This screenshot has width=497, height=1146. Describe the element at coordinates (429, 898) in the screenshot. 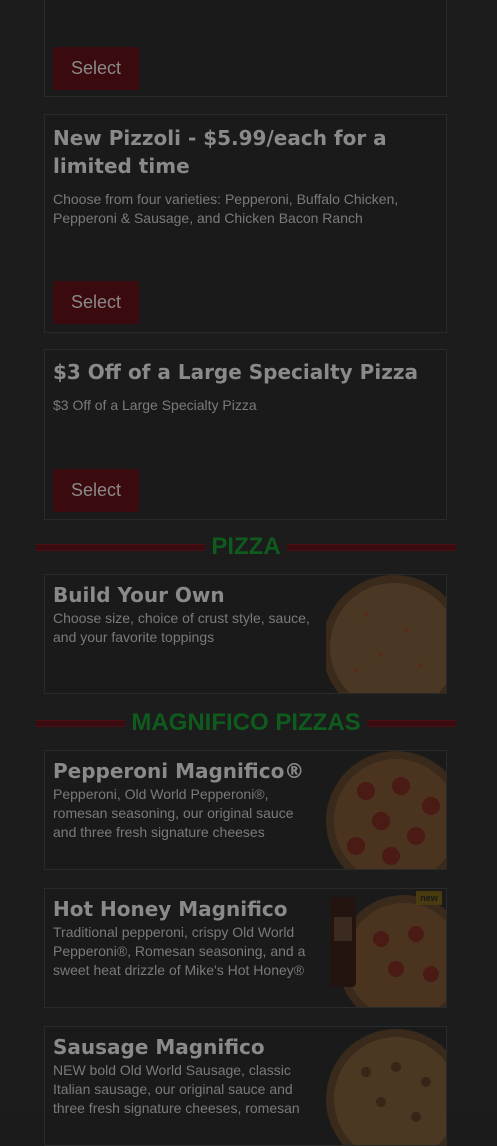

I see `new-badge: new` at that location.